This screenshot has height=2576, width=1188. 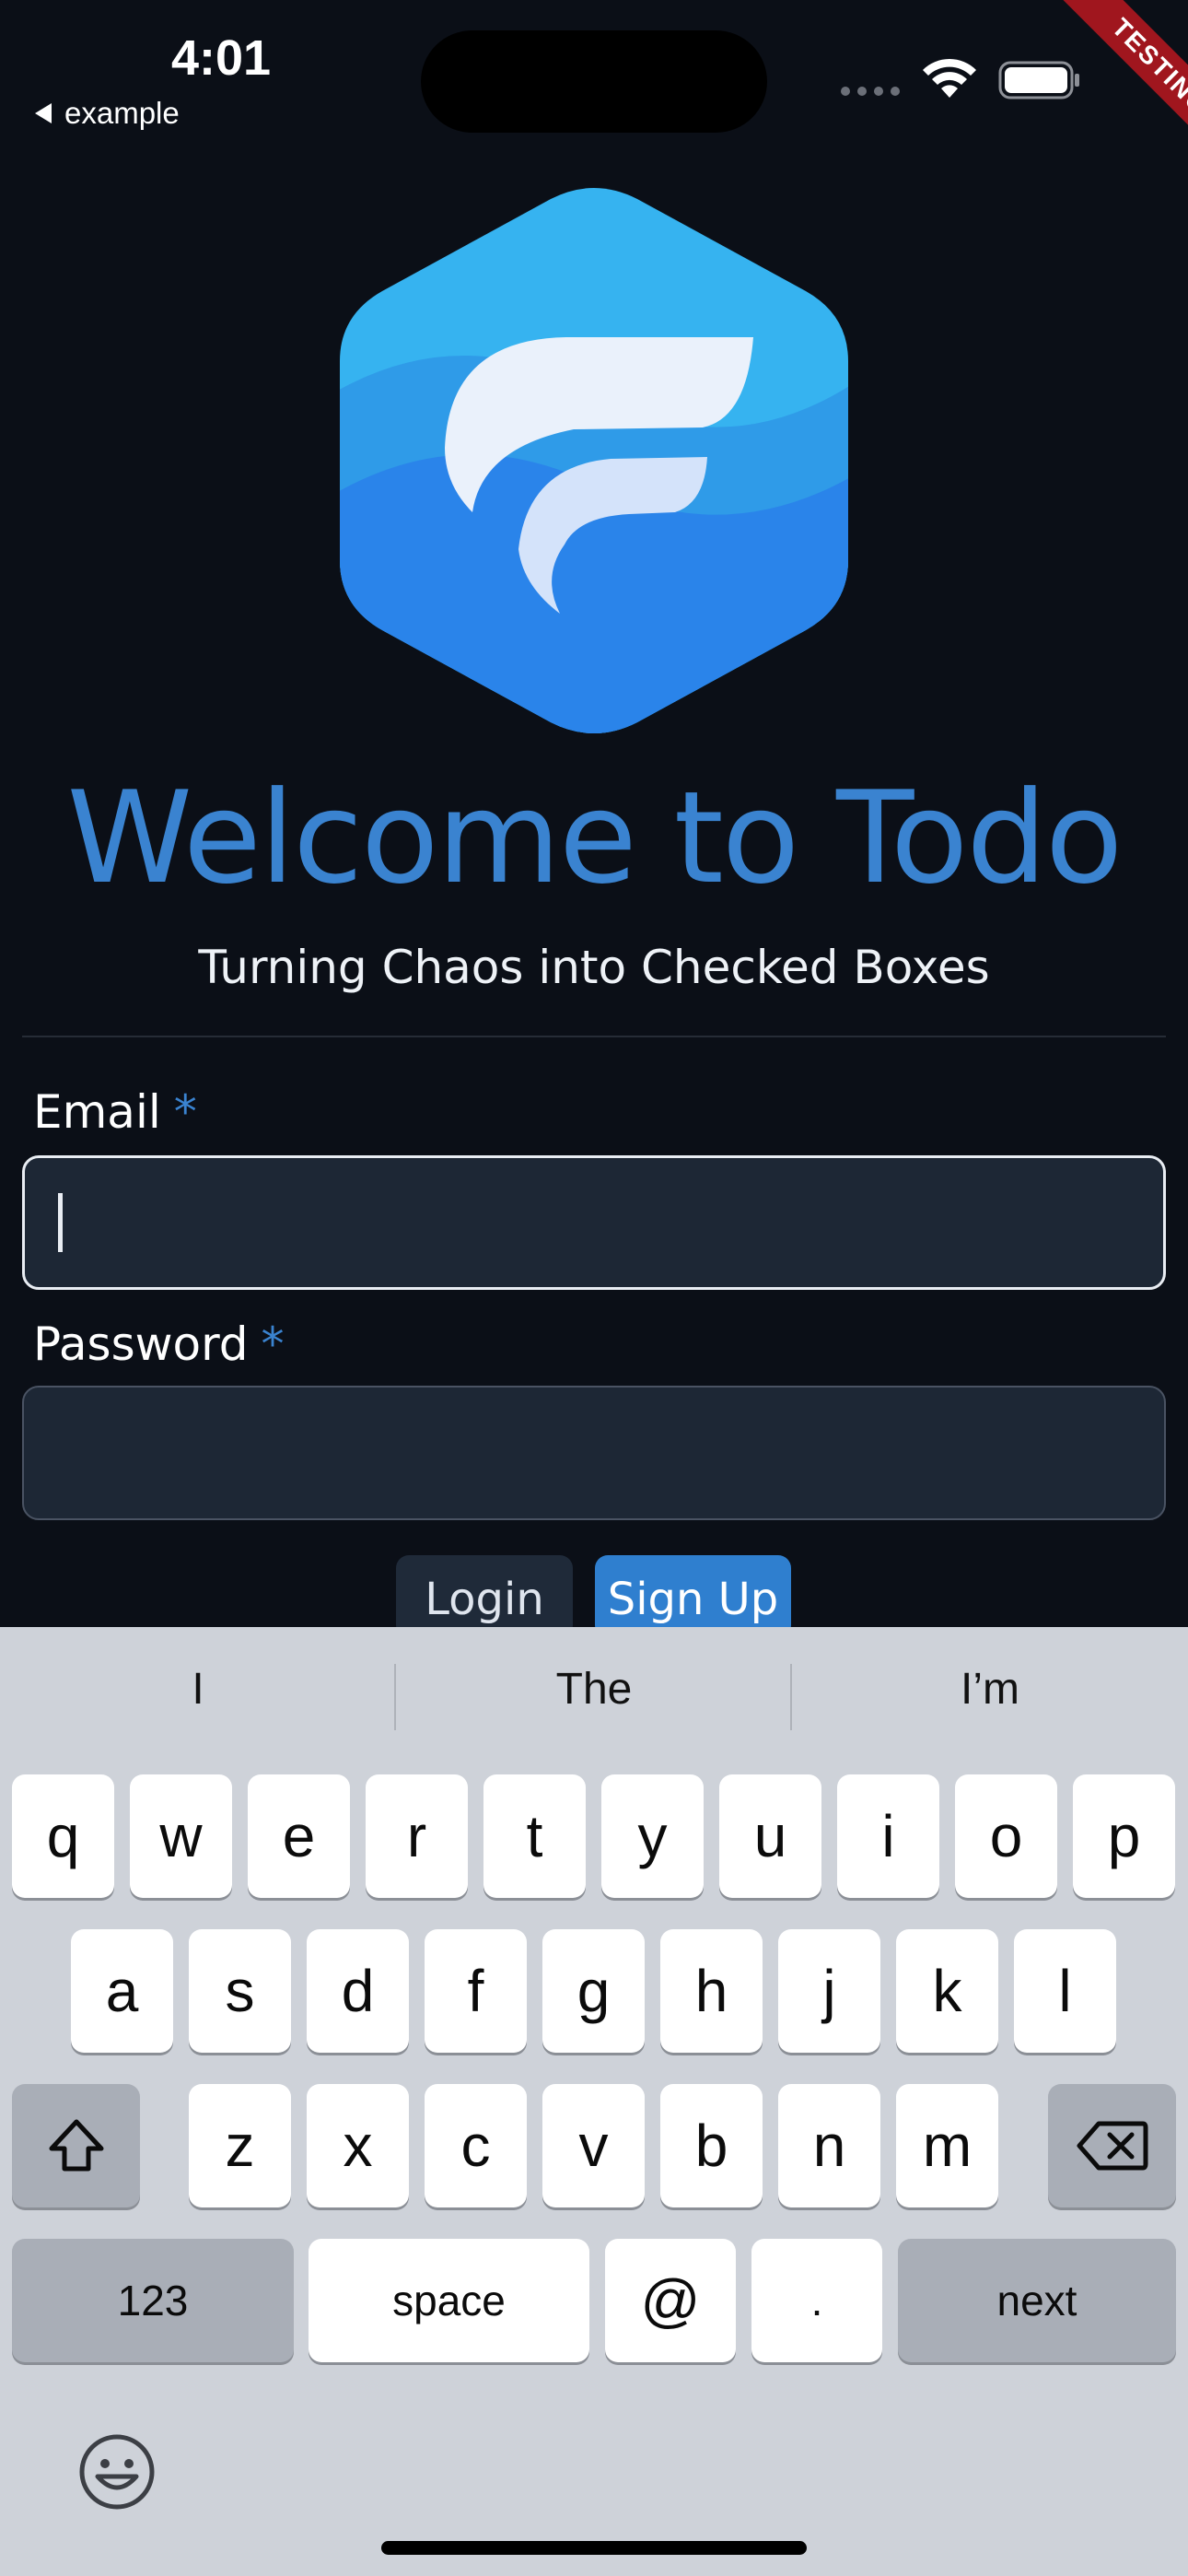 What do you see at coordinates (358, 2145) in the screenshot?
I see `key-x: x` at bounding box center [358, 2145].